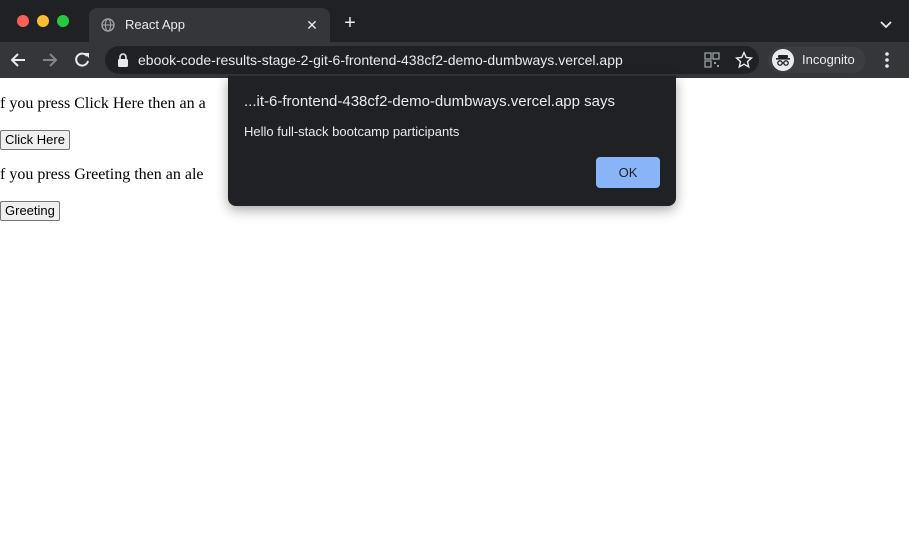  What do you see at coordinates (43, 21) in the screenshot?
I see `minimize-window-button` at bounding box center [43, 21].